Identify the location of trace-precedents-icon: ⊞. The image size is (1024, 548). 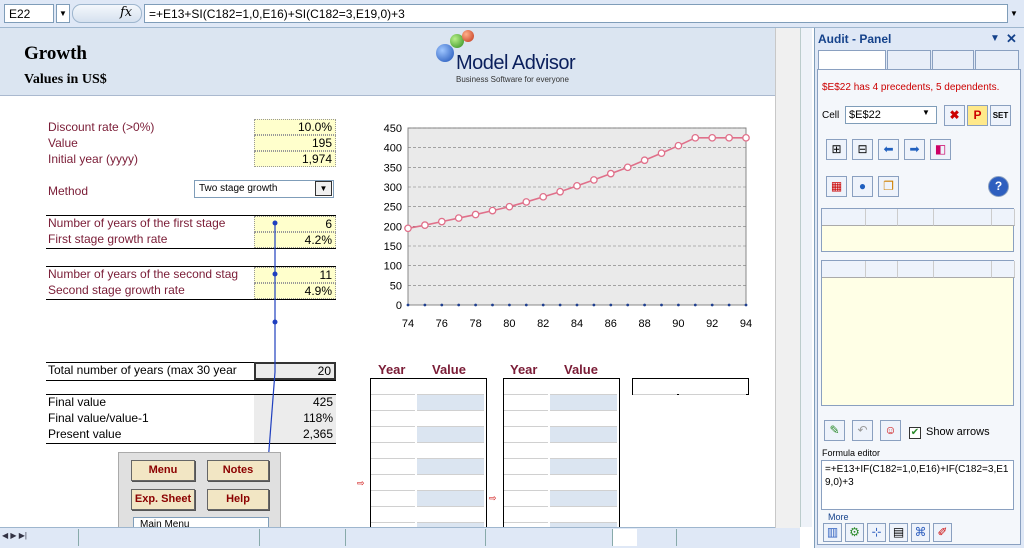
(836, 149).